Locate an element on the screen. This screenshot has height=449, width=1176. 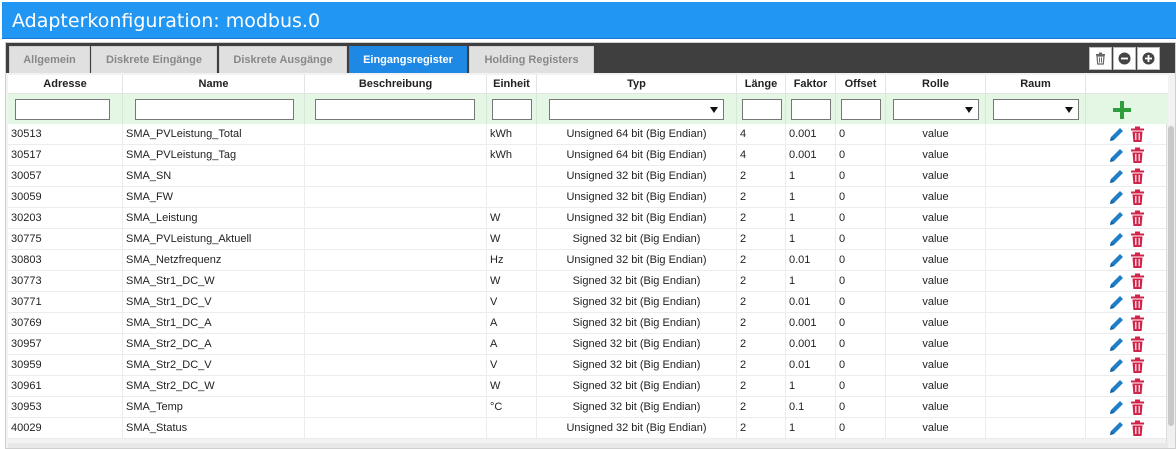
title-bar: Adapterkonfiguration: modbus.0 is located at coordinates (589, 20).